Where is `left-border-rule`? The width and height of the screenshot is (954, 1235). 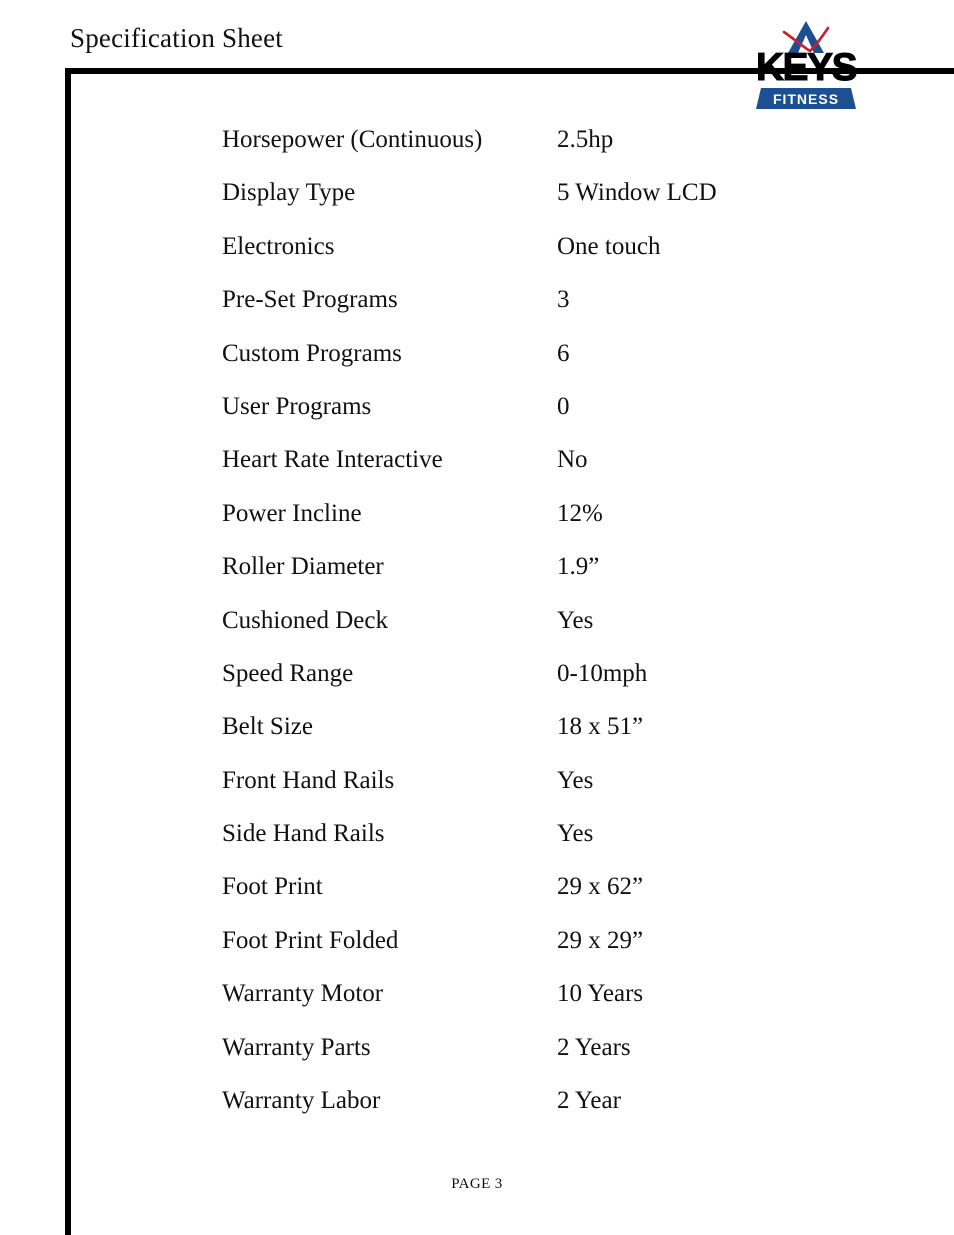 left-border-rule is located at coordinates (68, 651).